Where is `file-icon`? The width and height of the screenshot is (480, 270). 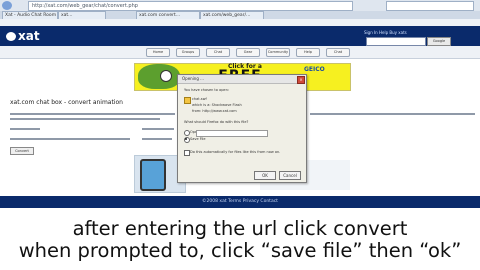 file-icon is located at coordinates (187, 100).